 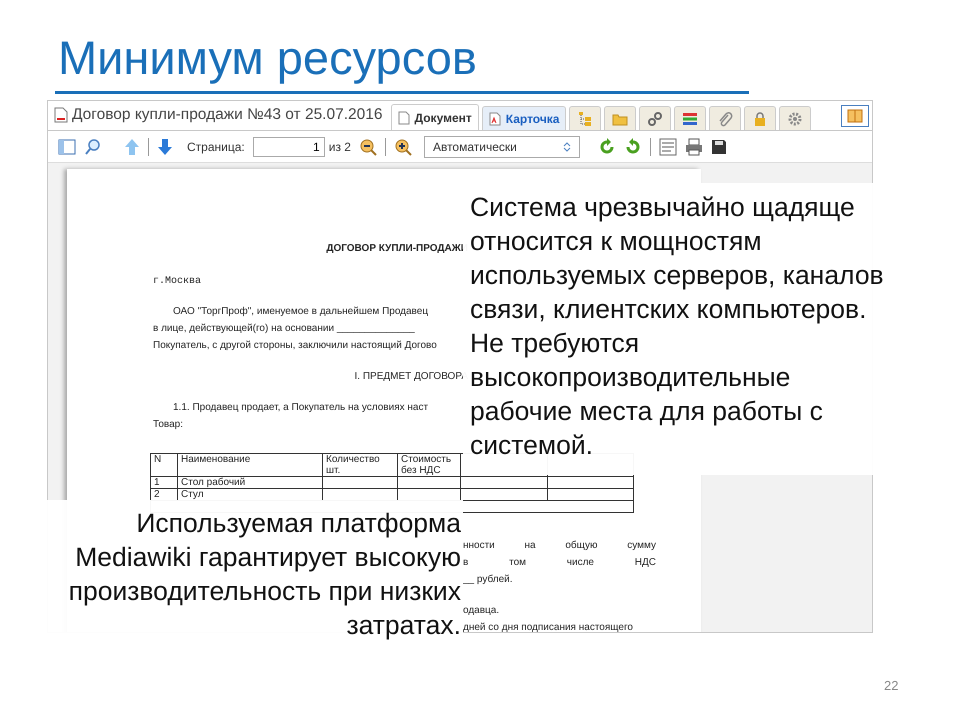 What do you see at coordinates (718, 146) in the screenshot?
I see `save-icon` at bounding box center [718, 146].